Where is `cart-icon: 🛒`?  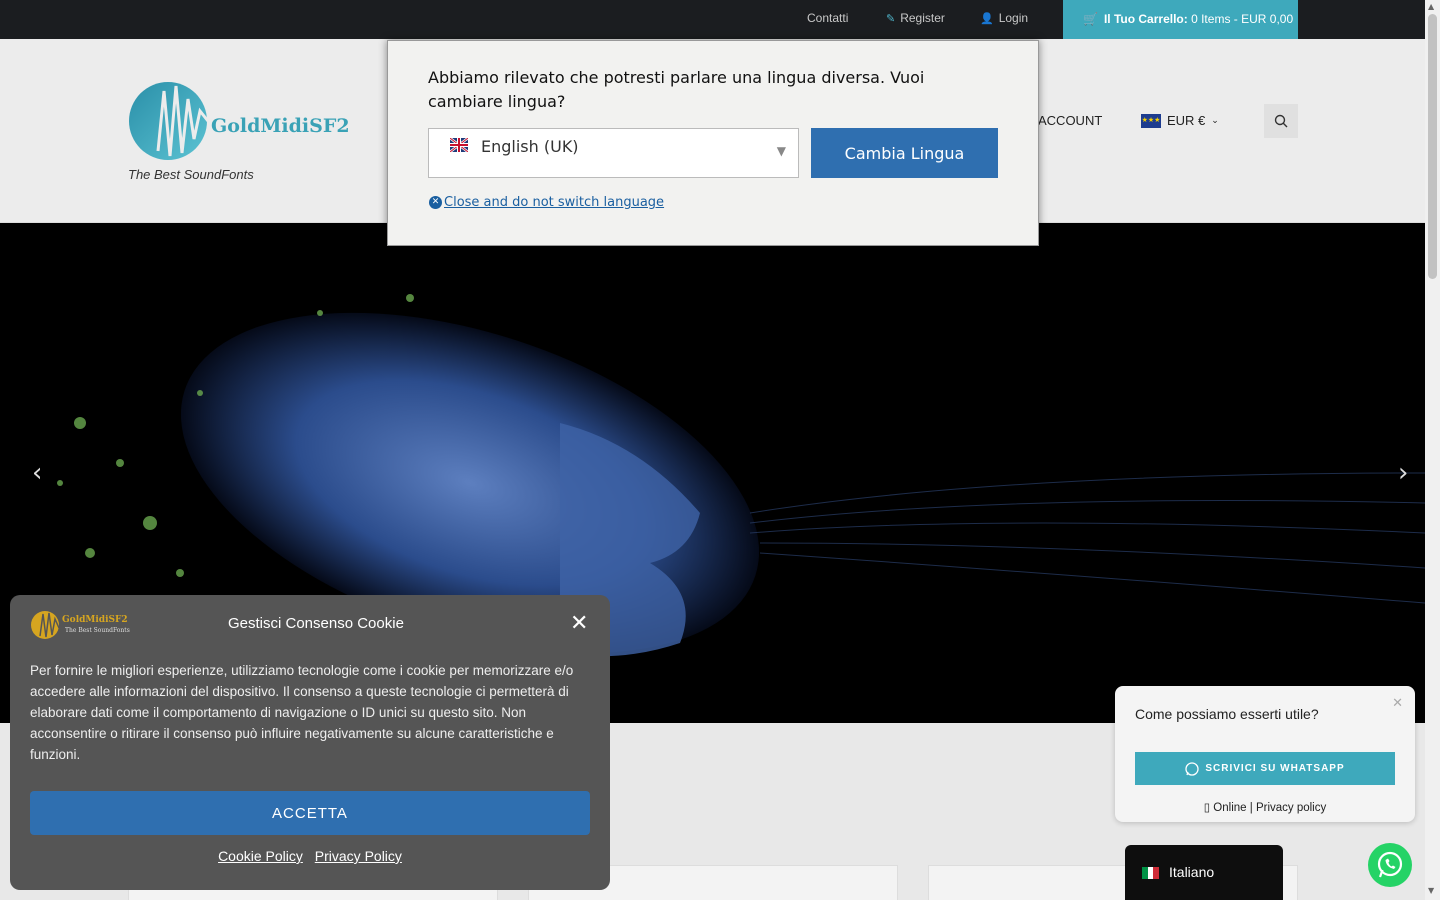
cart-icon: 🛒 is located at coordinates (1090, 19).